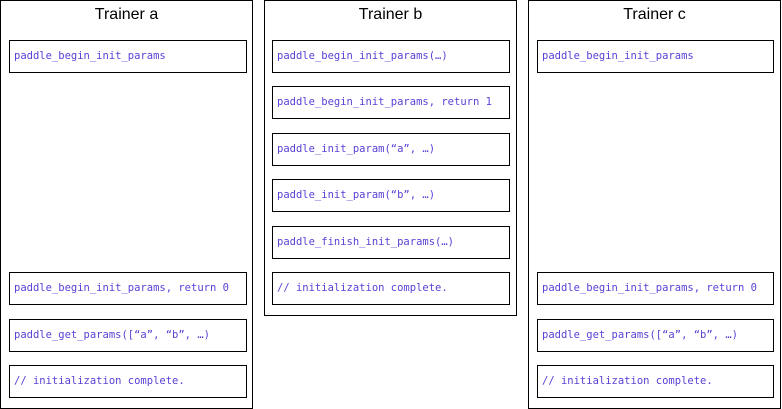 The height and width of the screenshot is (409, 782). What do you see at coordinates (128, 335) in the screenshot?
I see `trainer-a-step-3: paddle_get_params([“a”, “b”, …)` at bounding box center [128, 335].